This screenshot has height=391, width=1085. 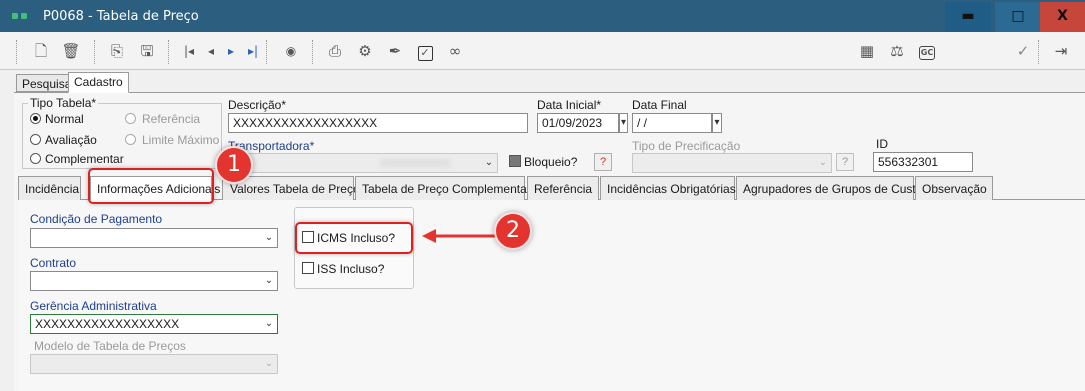 I want to click on data-inicial-dropdown: ▾, so click(x=623, y=123).